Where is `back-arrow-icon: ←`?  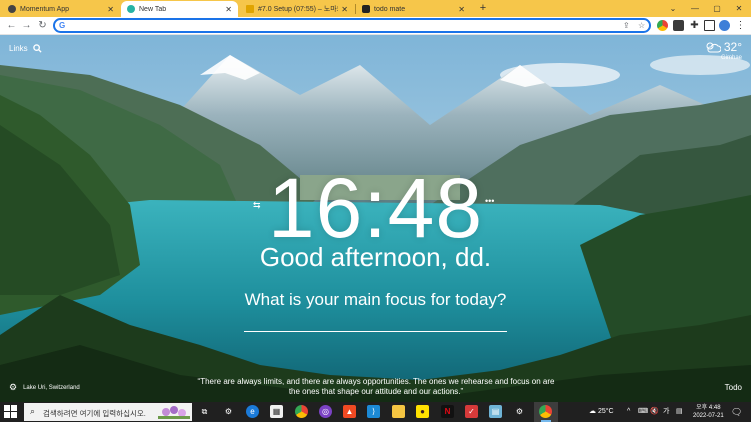 back-arrow-icon: ← is located at coordinates (11, 25).